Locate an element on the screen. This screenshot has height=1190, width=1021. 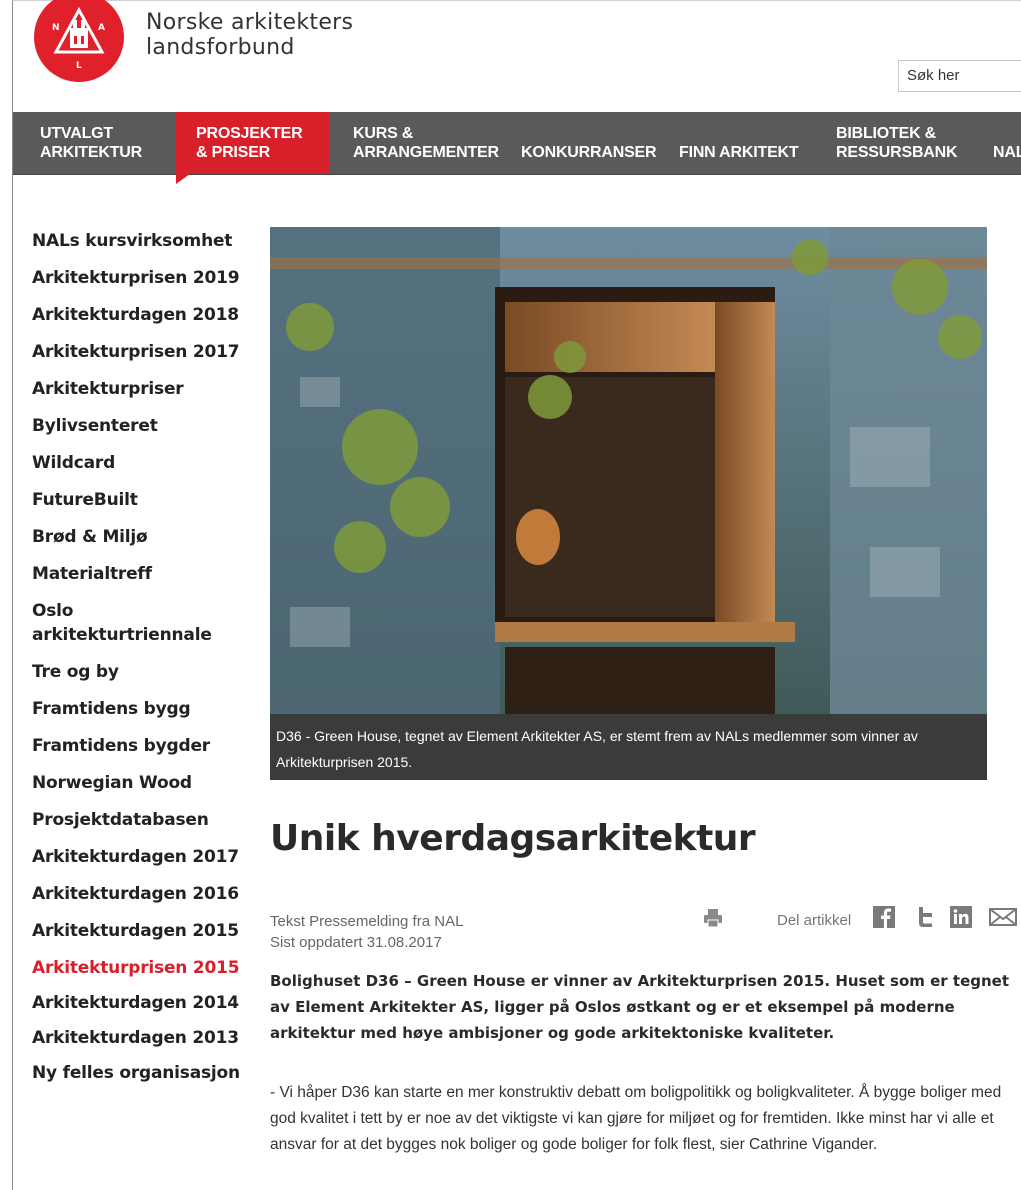
sidebar-item: Arkitekturdagen 2017 is located at coordinates (142, 857).